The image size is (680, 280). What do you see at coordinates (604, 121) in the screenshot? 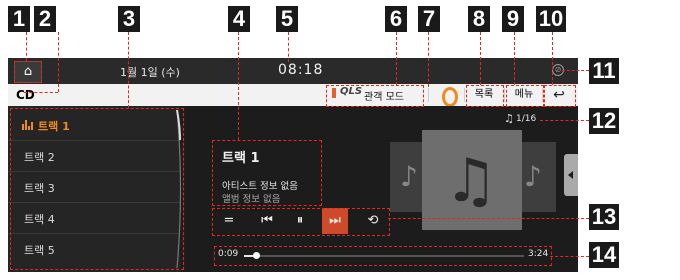
I see `callout-12: 12` at bounding box center [604, 121].